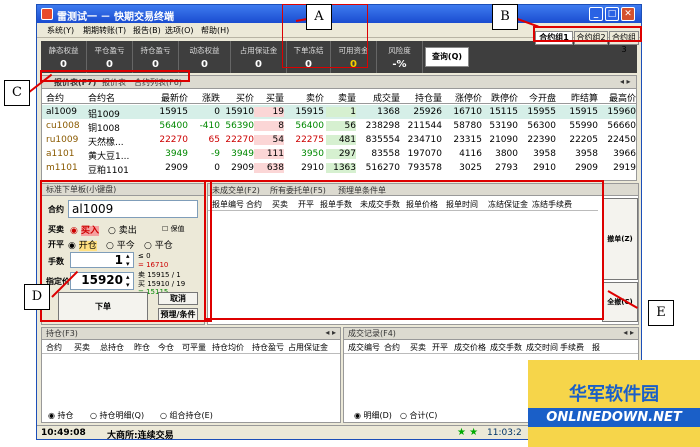 The height and width of the screenshot is (447, 700). I want to click on radio-position: ◉ 持仓, so click(61, 415).